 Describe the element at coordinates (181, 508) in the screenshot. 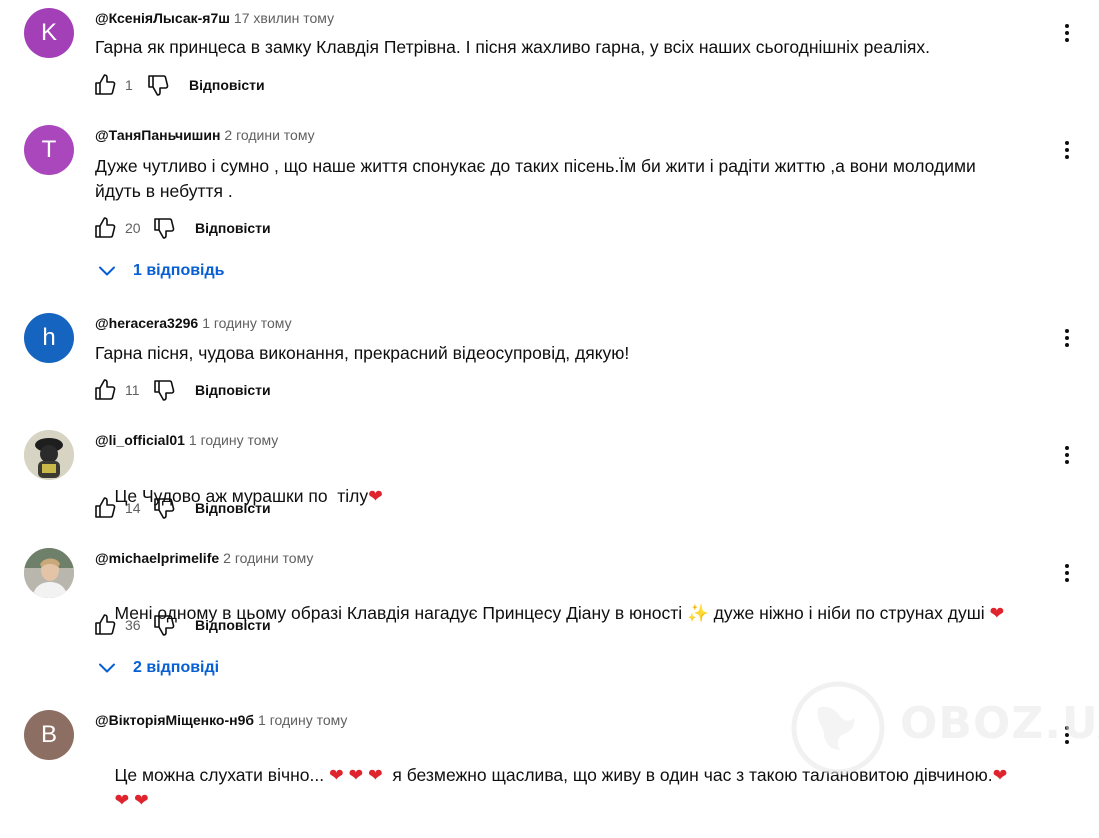

I see `comment-actions: 14 Відповісти` at that location.